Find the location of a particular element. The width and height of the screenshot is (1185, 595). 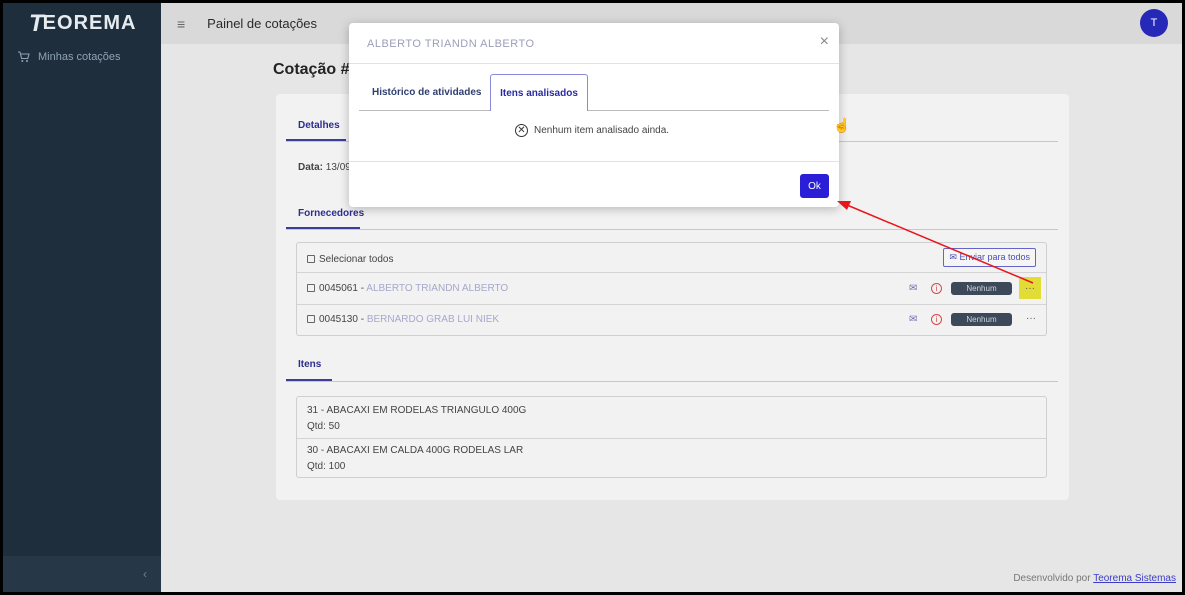

supplier-name: BERNARDO GRAB LUI NIEK is located at coordinates (433, 319).